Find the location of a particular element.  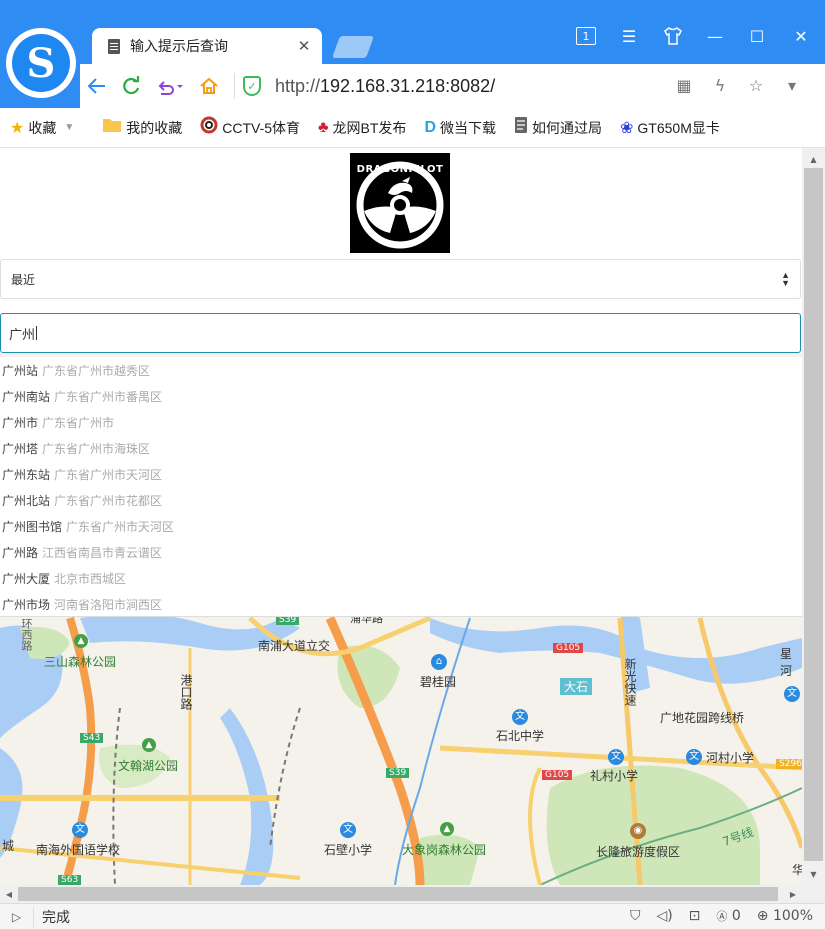

zoom-icon: ⊕ is located at coordinates (762, 916).